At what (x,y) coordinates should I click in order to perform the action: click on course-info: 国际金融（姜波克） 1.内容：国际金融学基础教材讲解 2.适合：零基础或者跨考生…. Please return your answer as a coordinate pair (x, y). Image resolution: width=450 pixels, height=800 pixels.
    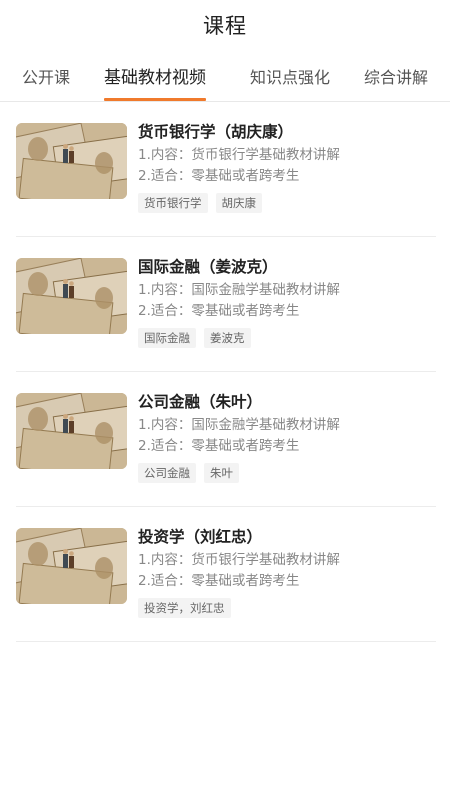
    Looking at the image, I should click on (287, 302).